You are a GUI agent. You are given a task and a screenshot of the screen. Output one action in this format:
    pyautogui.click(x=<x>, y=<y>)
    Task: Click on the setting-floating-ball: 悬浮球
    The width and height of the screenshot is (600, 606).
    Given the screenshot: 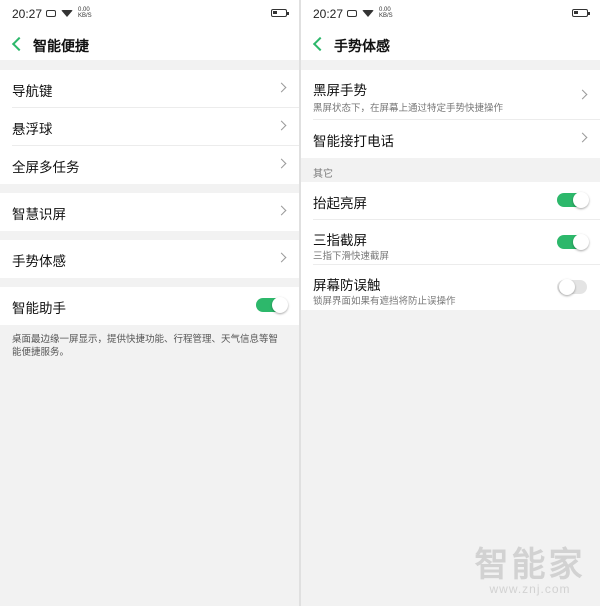 What is the action you would take?
    pyautogui.click(x=149, y=127)
    